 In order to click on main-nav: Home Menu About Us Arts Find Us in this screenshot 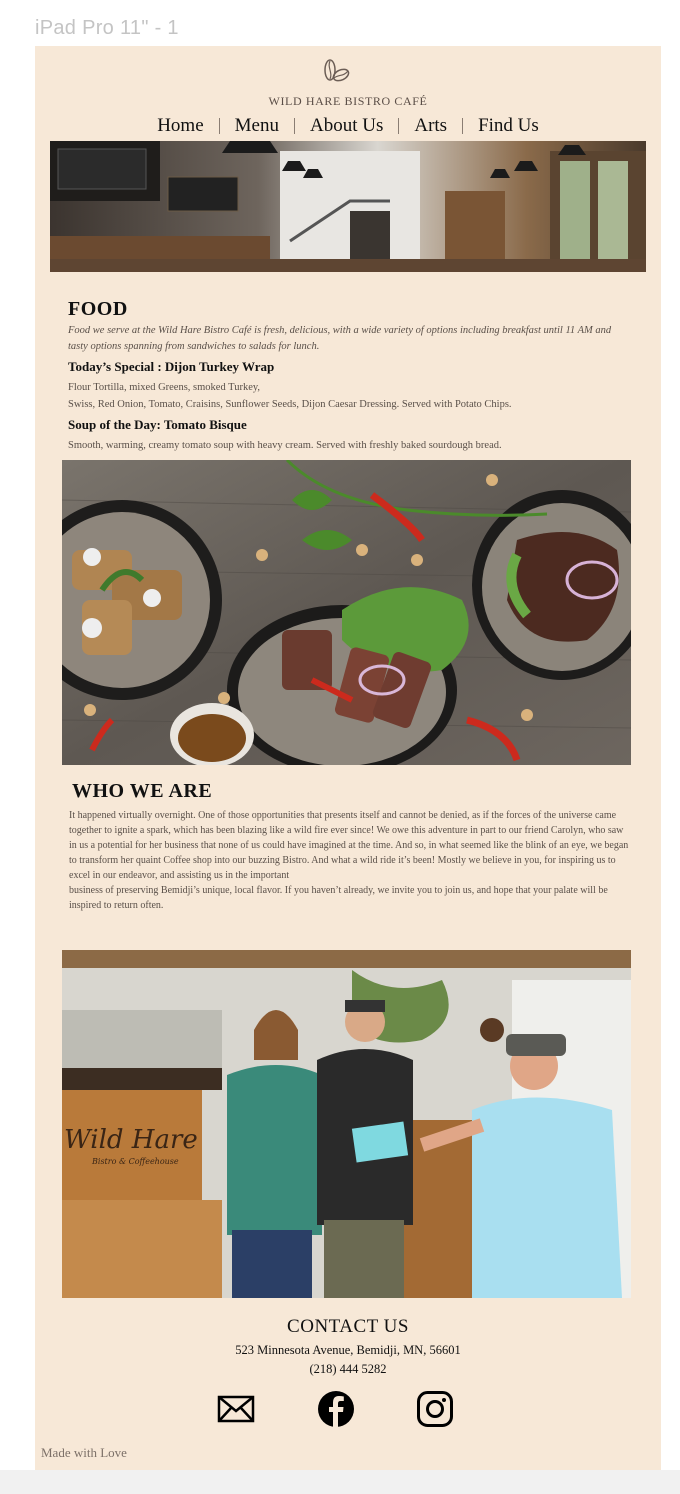, I will do `click(348, 126)`.